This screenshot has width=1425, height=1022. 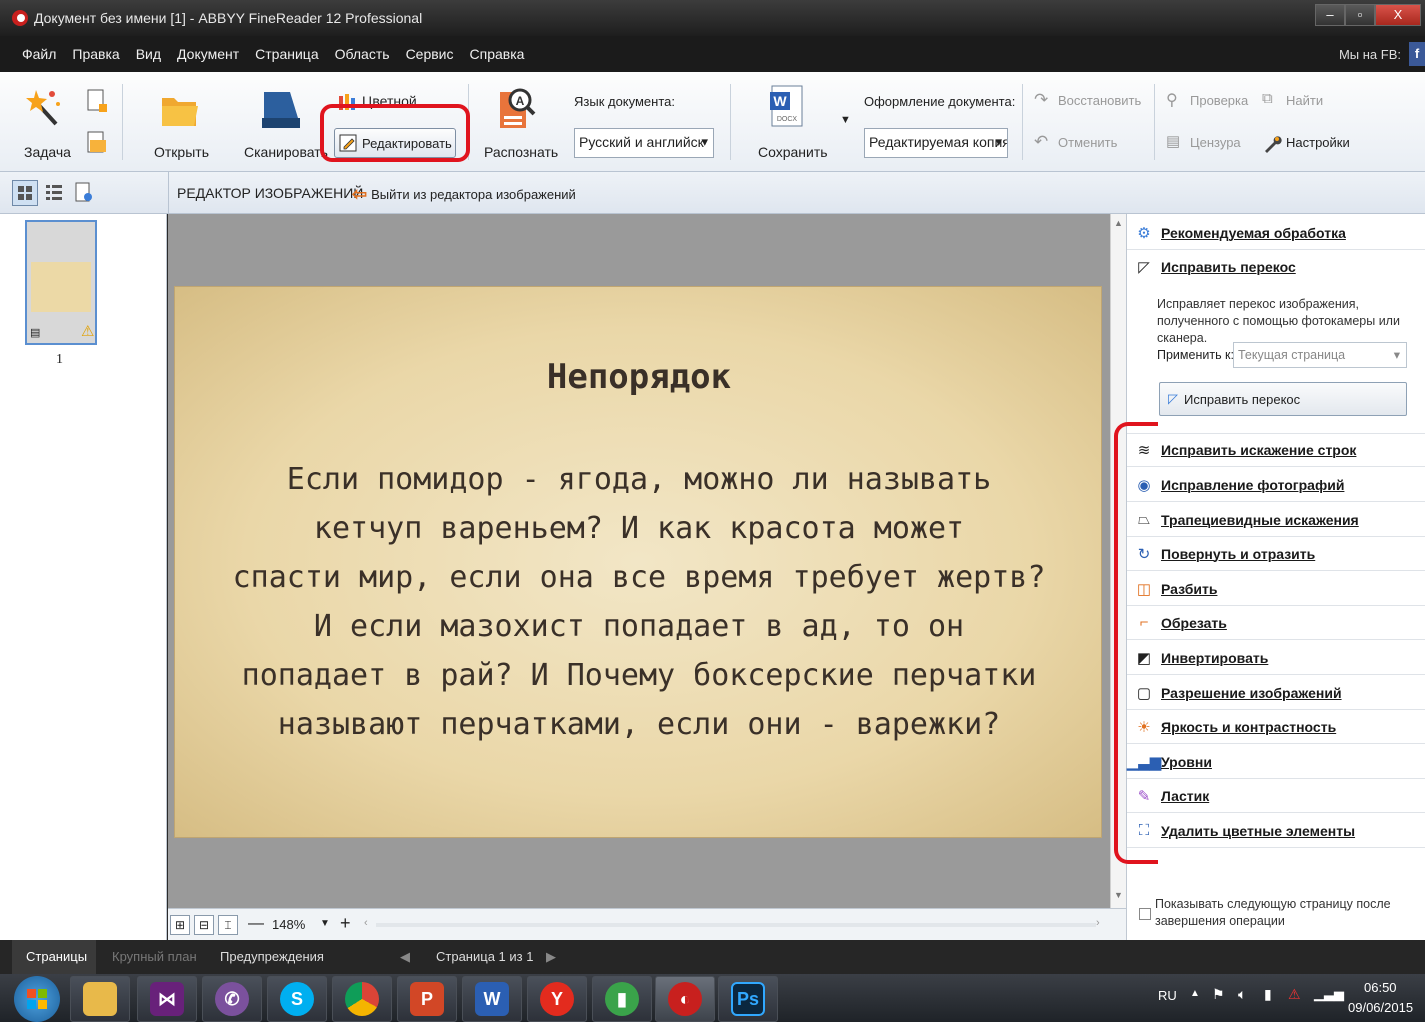 What do you see at coordinates (1118, 561) in the screenshot?
I see `vertical-scrollbar: ▲ ▼` at bounding box center [1118, 561].